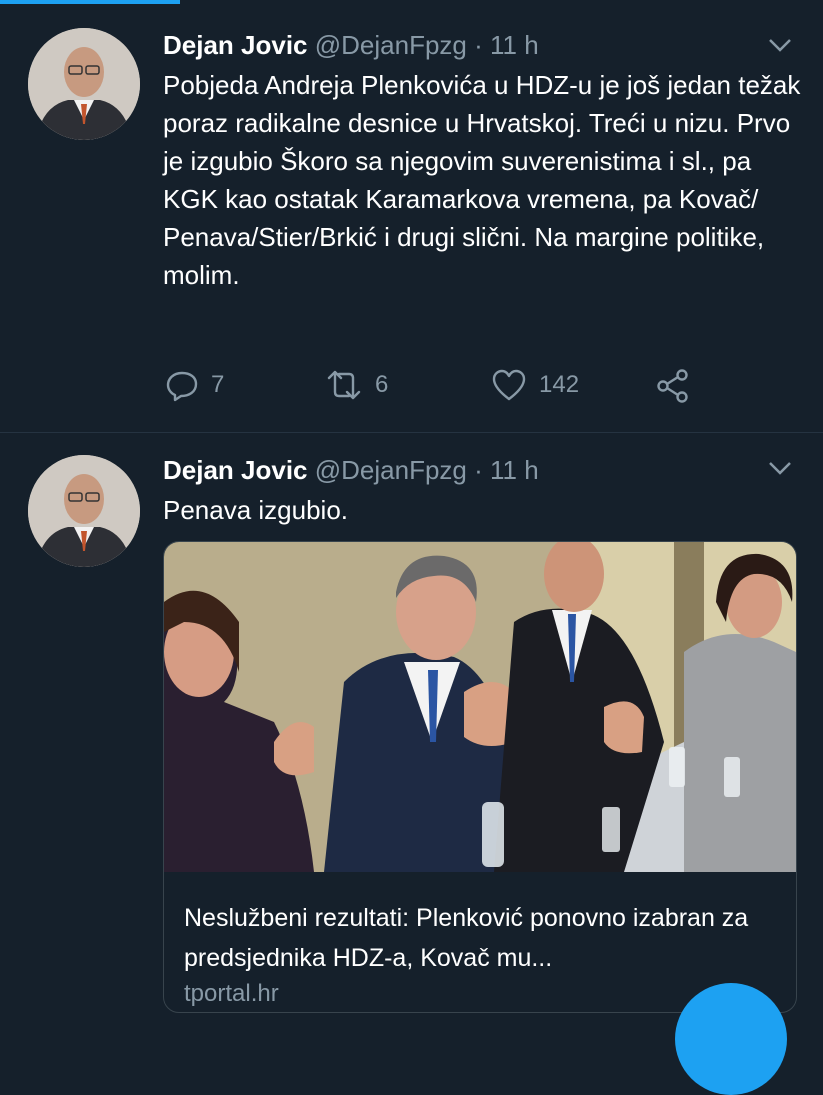 The image size is (823, 1095). Describe the element at coordinates (344, 385) in the screenshot. I see `retweet-icon` at that location.